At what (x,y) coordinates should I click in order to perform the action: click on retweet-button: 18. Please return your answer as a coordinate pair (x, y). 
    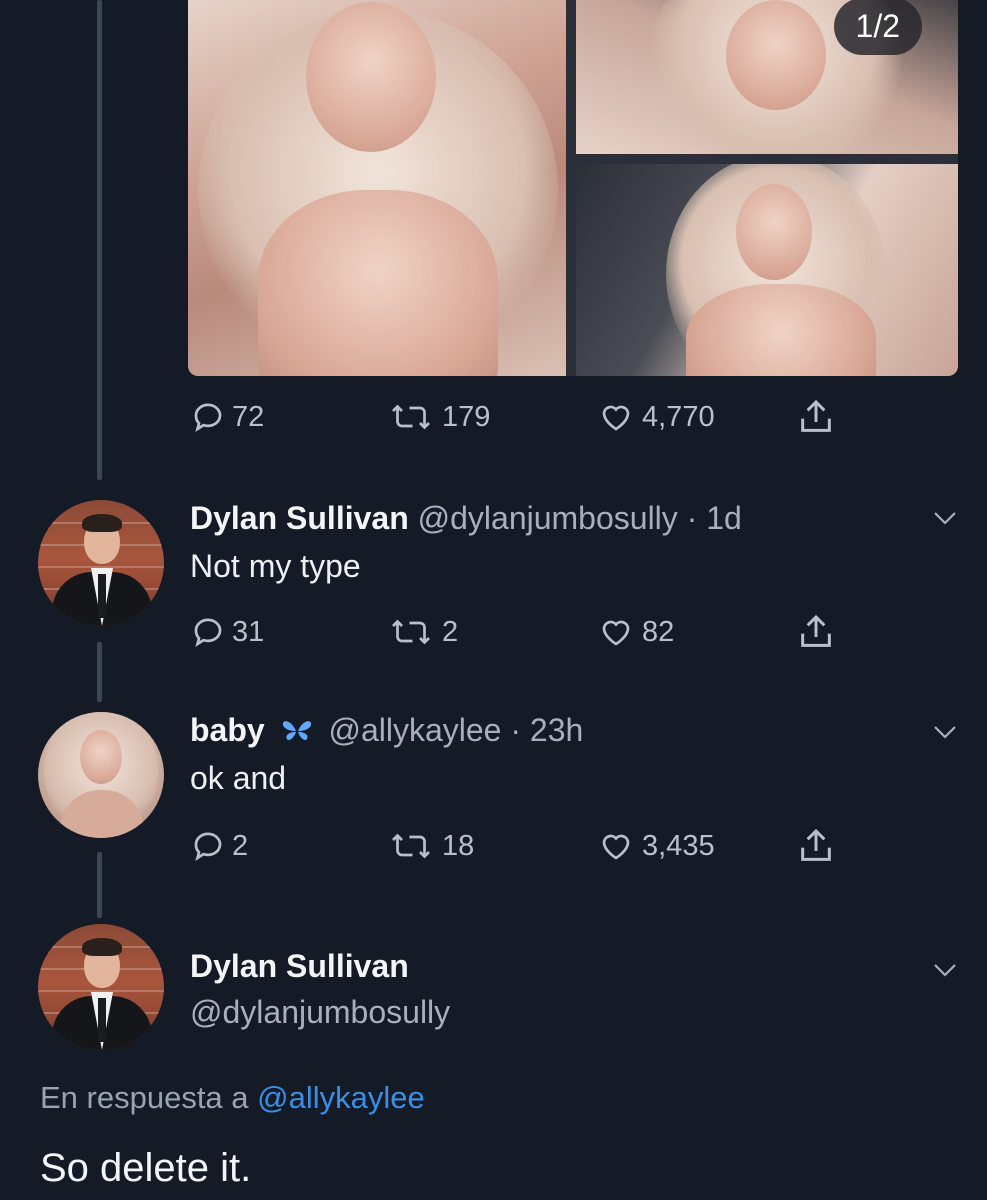
    Looking at the image, I should click on (430, 846).